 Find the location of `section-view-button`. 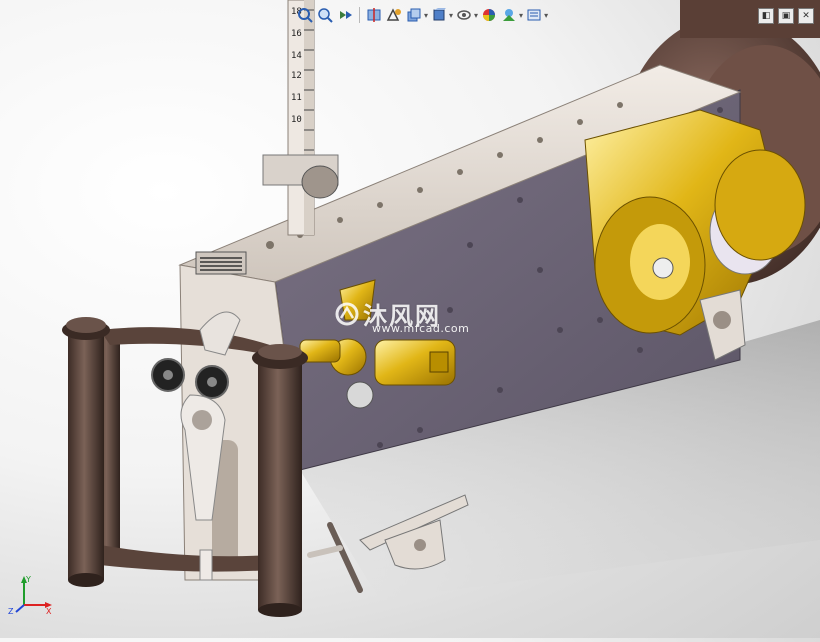

section-view-button is located at coordinates (374, 15).